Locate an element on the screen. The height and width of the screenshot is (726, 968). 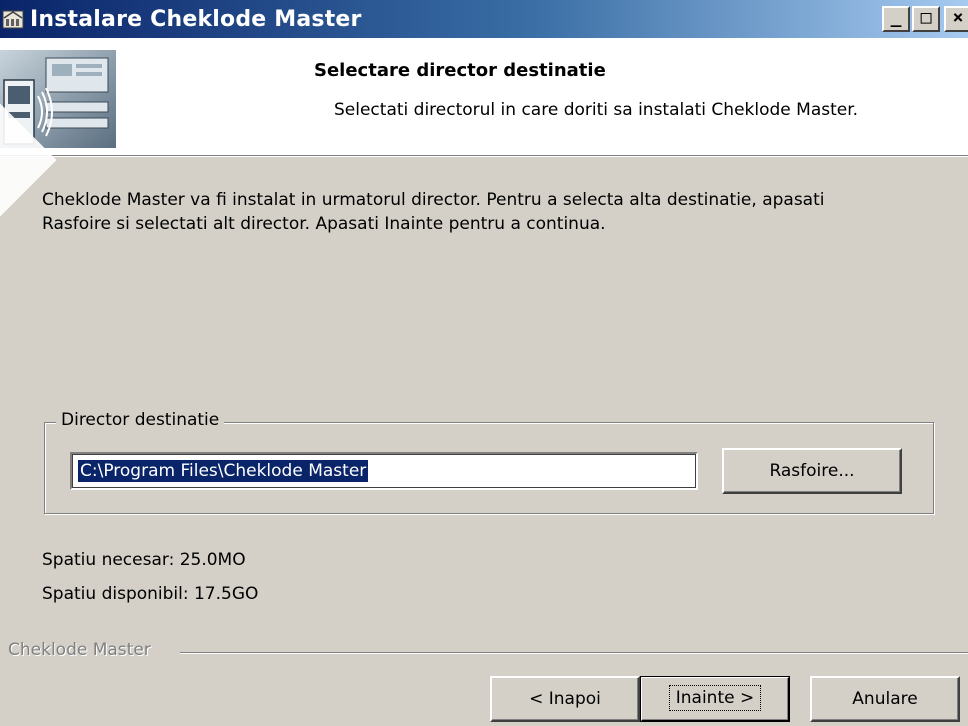
maximize-button: □ is located at coordinates (926, 19).